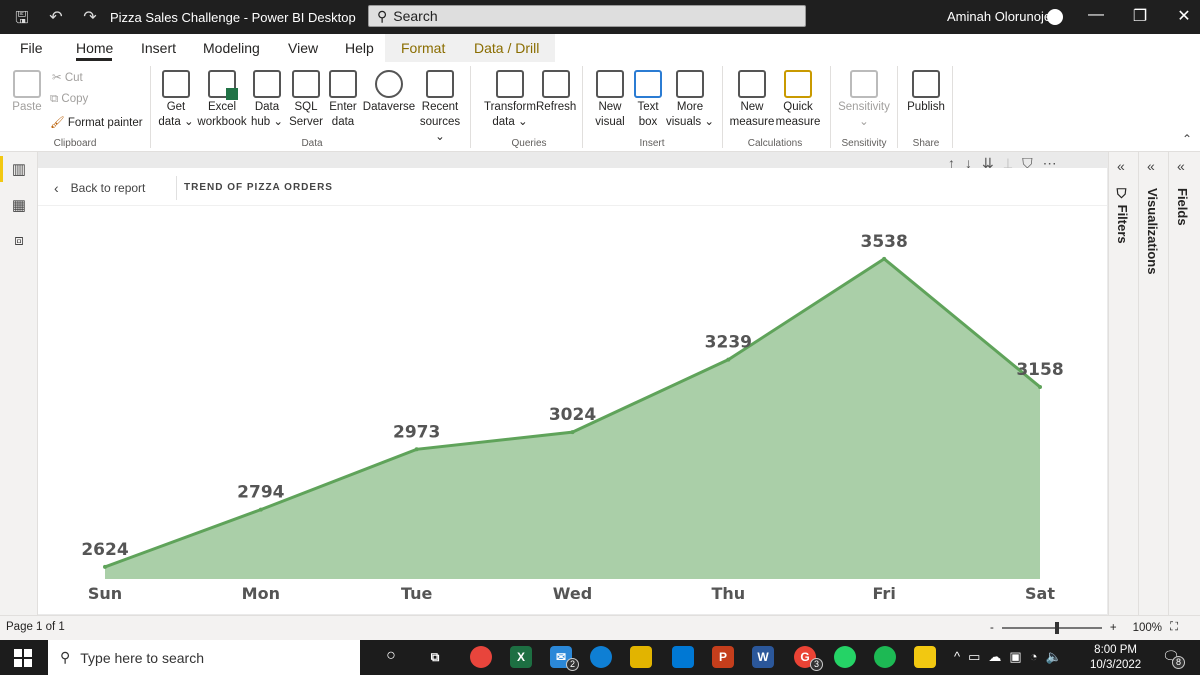  I want to click on power-bi-taskbar-icon, so click(925, 657).